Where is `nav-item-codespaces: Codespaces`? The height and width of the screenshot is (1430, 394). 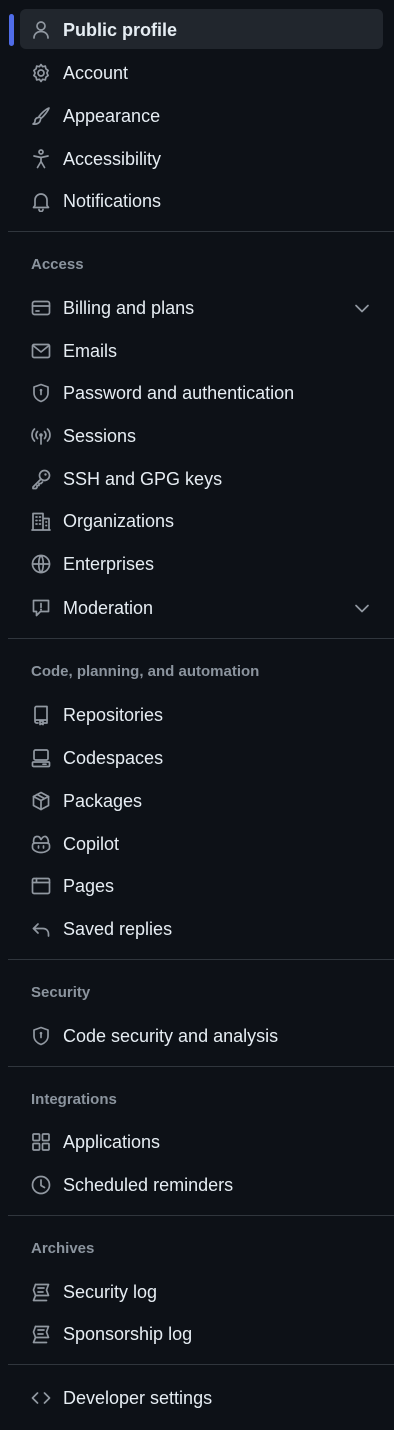
nav-item-codespaces: Codespaces is located at coordinates (201, 757).